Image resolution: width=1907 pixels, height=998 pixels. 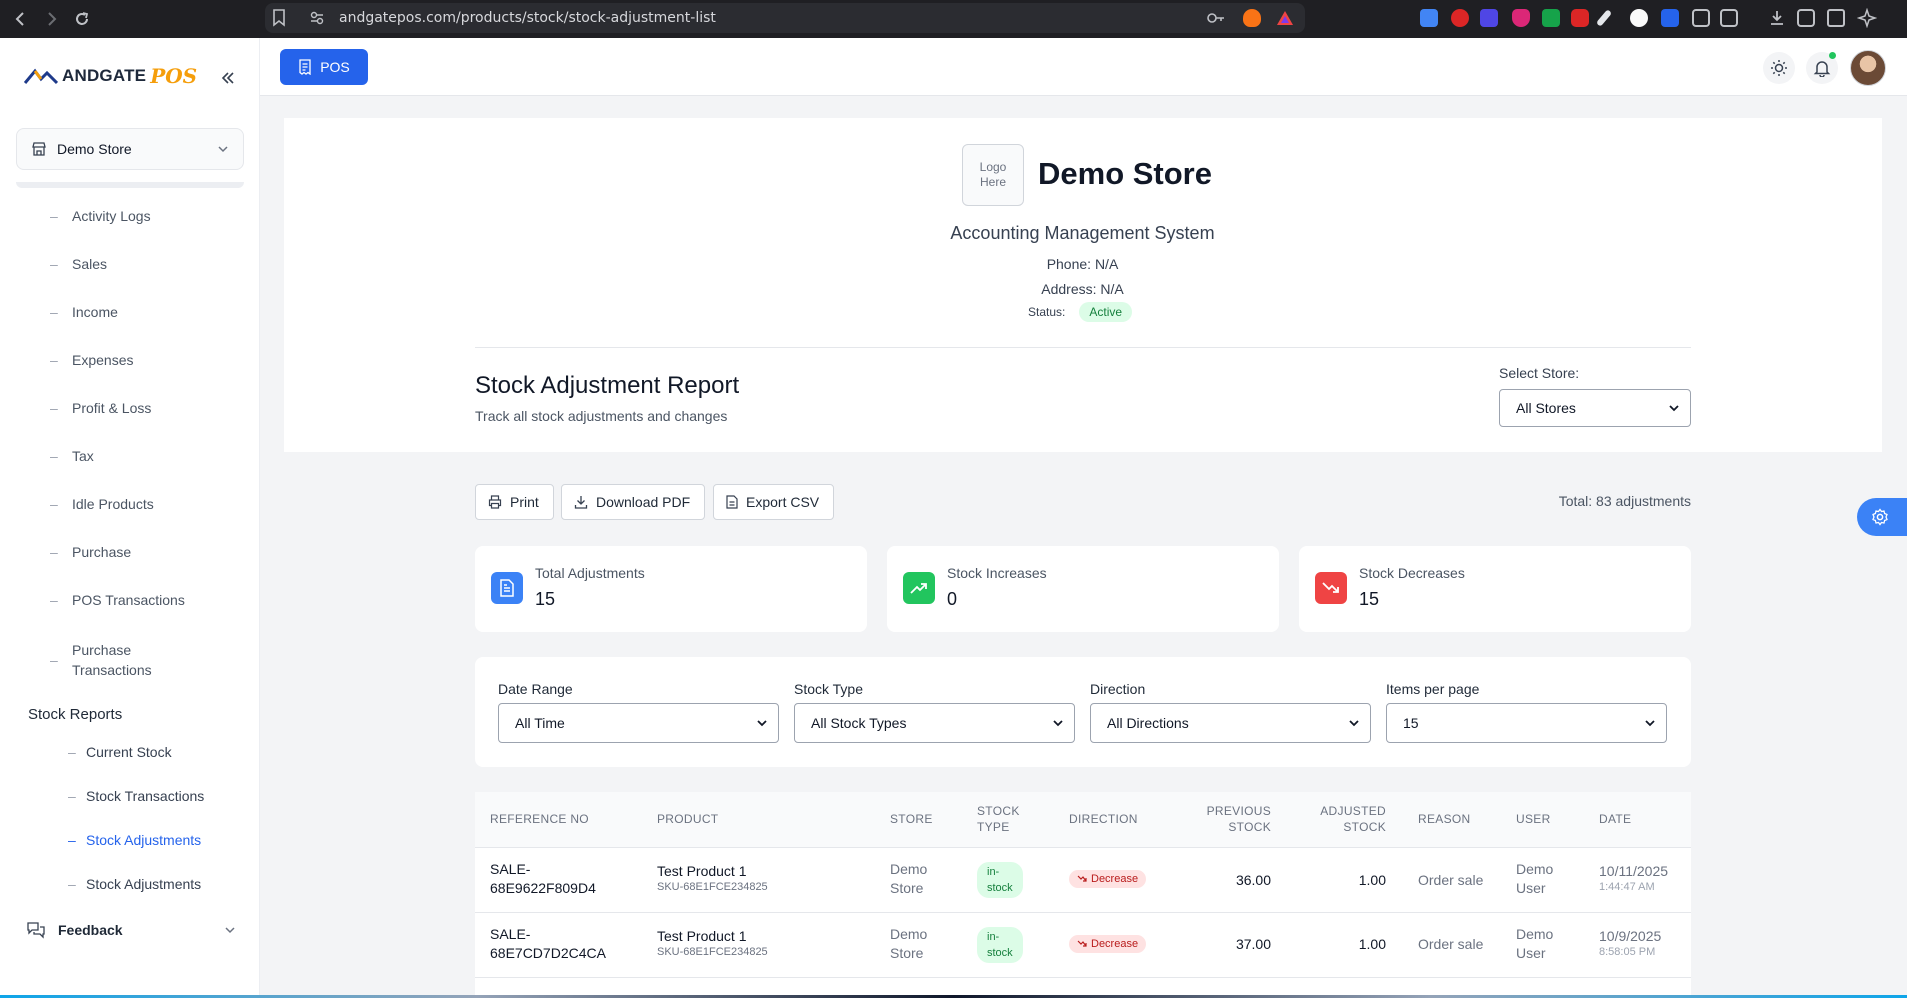 I want to click on stock-type-select: All Stock Types, so click(x=934, y=723).